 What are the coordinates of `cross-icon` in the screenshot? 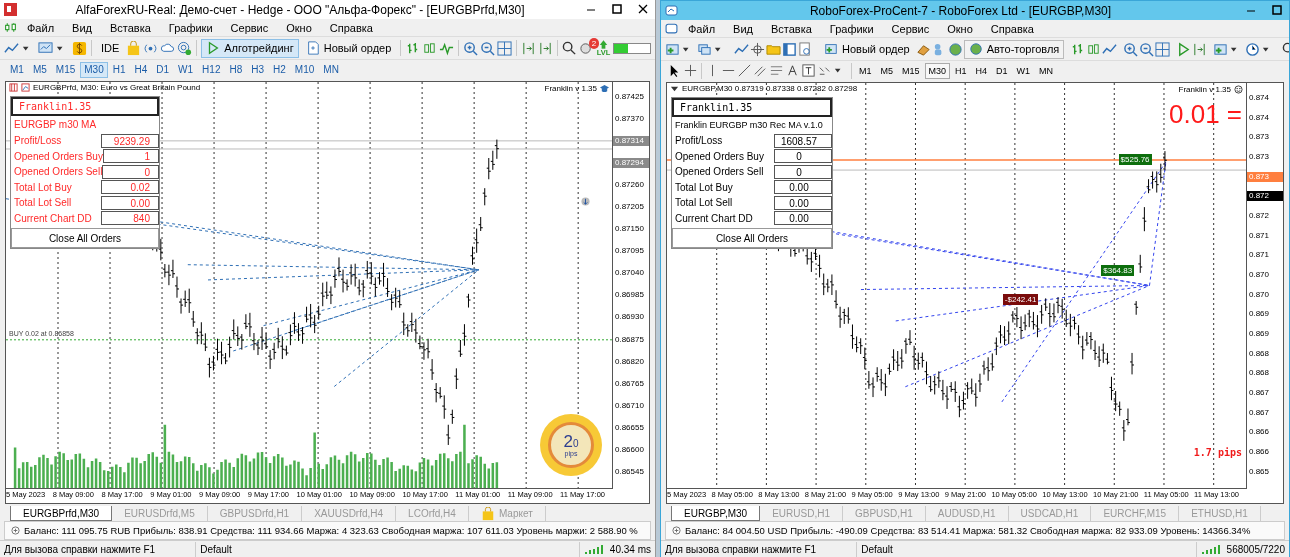 It's located at (690, 70).